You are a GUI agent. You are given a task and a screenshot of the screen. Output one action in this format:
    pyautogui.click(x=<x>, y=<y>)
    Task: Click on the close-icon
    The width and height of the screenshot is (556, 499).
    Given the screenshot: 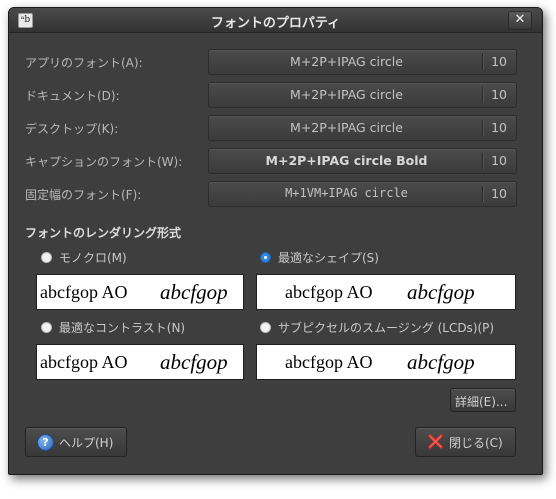 What is the action you would take?
    pyautogui.click(x=435, y=441)
    